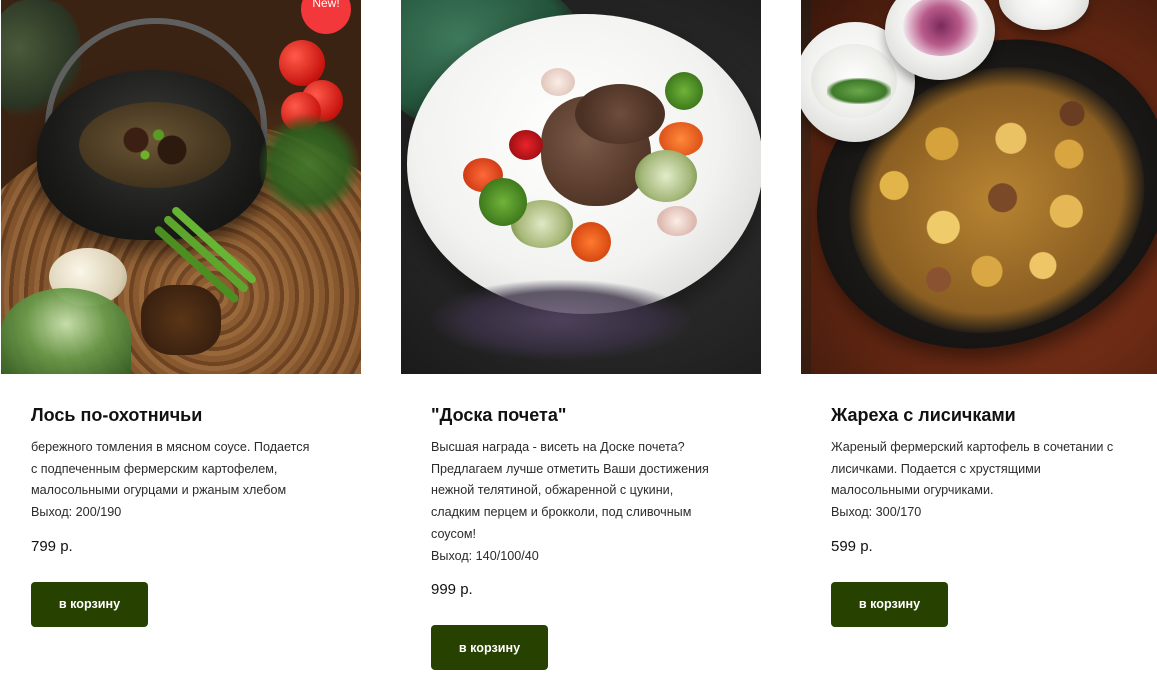 The height and width of the screenshot is (678, 1157). I want to click on product-yield: Выход: 200/190, so click(76, 512).